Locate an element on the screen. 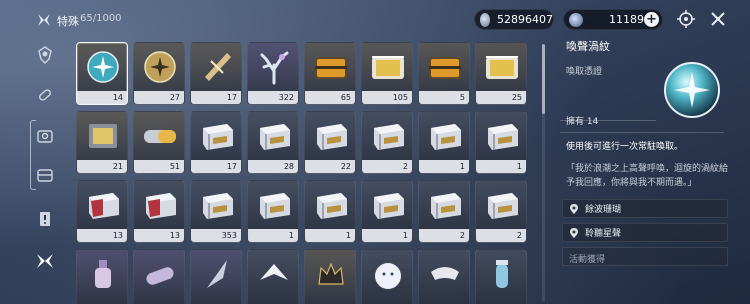 This screenshot has width=750, height=304. item-title: 喚聲渦紋 is located at coordinates (588, 46).